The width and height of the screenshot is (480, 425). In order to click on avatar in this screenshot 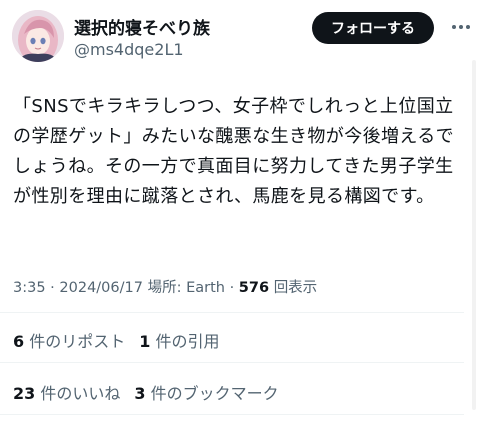, I will do `click(38, 36)`.